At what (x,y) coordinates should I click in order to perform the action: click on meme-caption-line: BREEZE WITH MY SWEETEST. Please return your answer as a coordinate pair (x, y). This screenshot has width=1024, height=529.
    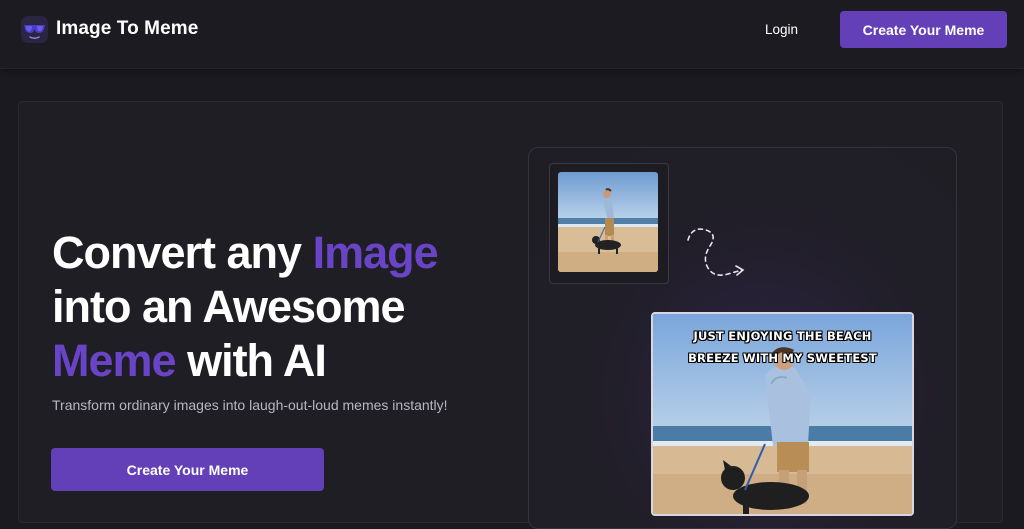
    Looking at the image, I should click on (782, 358).